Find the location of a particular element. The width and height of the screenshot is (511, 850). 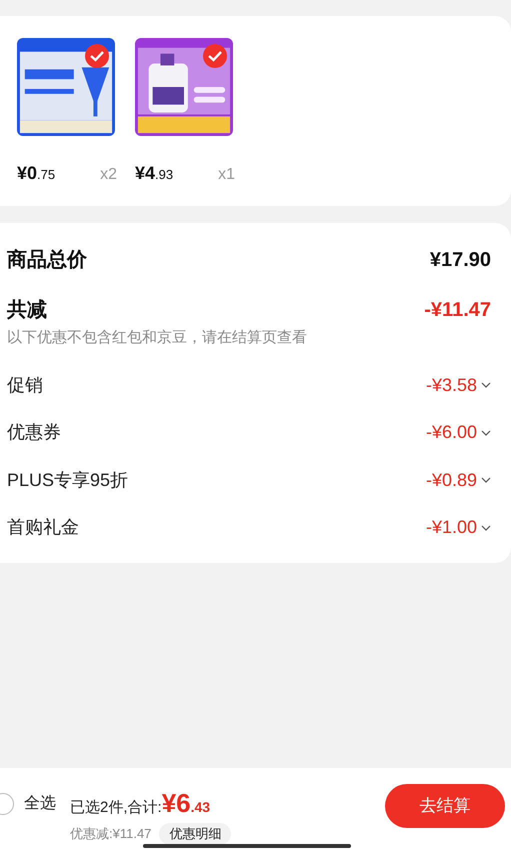

product-price: ¥0.75 is located at coordinates (36, 173).